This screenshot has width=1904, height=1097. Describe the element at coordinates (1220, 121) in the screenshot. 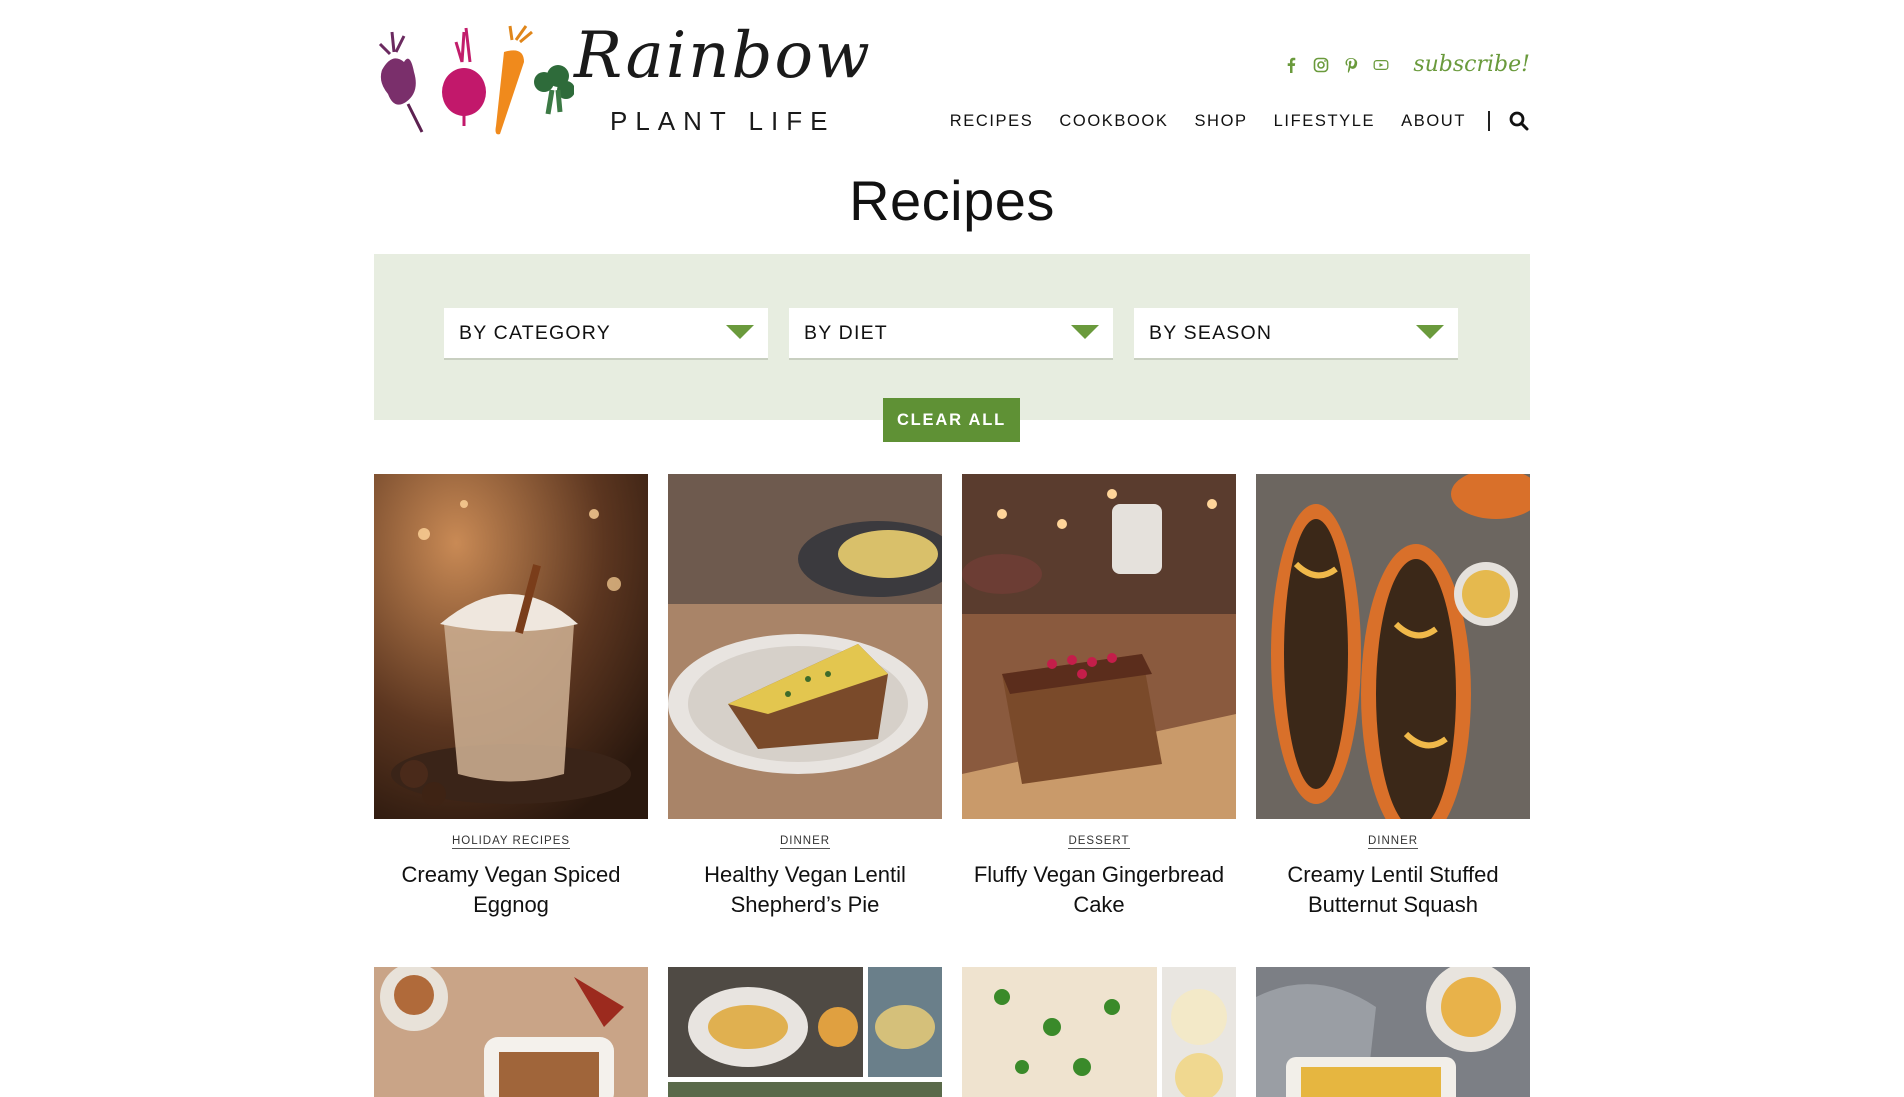

I see `nav-item-shop: SHOP` at that location.